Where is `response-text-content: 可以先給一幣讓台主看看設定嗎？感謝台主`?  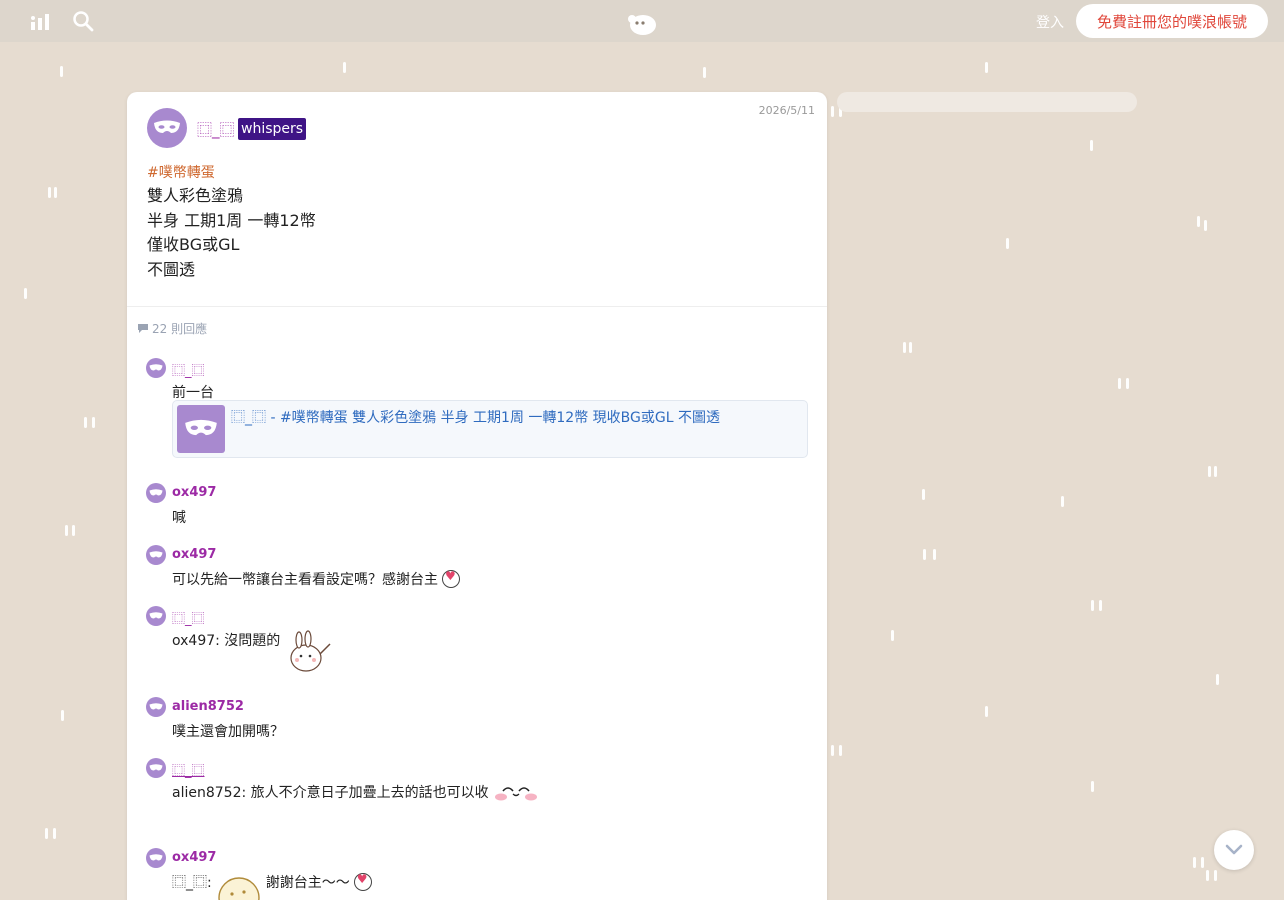 response-text-content: 可以先給一幣讓台主看看設定嗎？感謝台主 is located at coordinates (305, 580).